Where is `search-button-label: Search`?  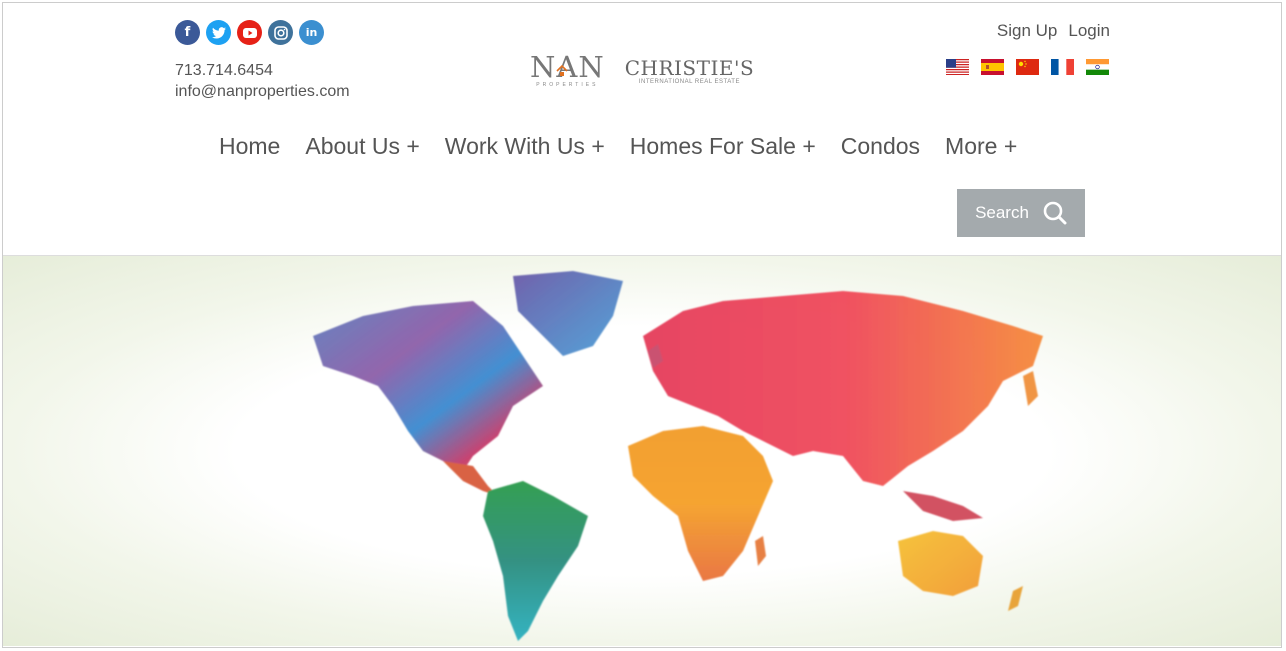 search-button-label: Search is located at coordinates (1002, 212).